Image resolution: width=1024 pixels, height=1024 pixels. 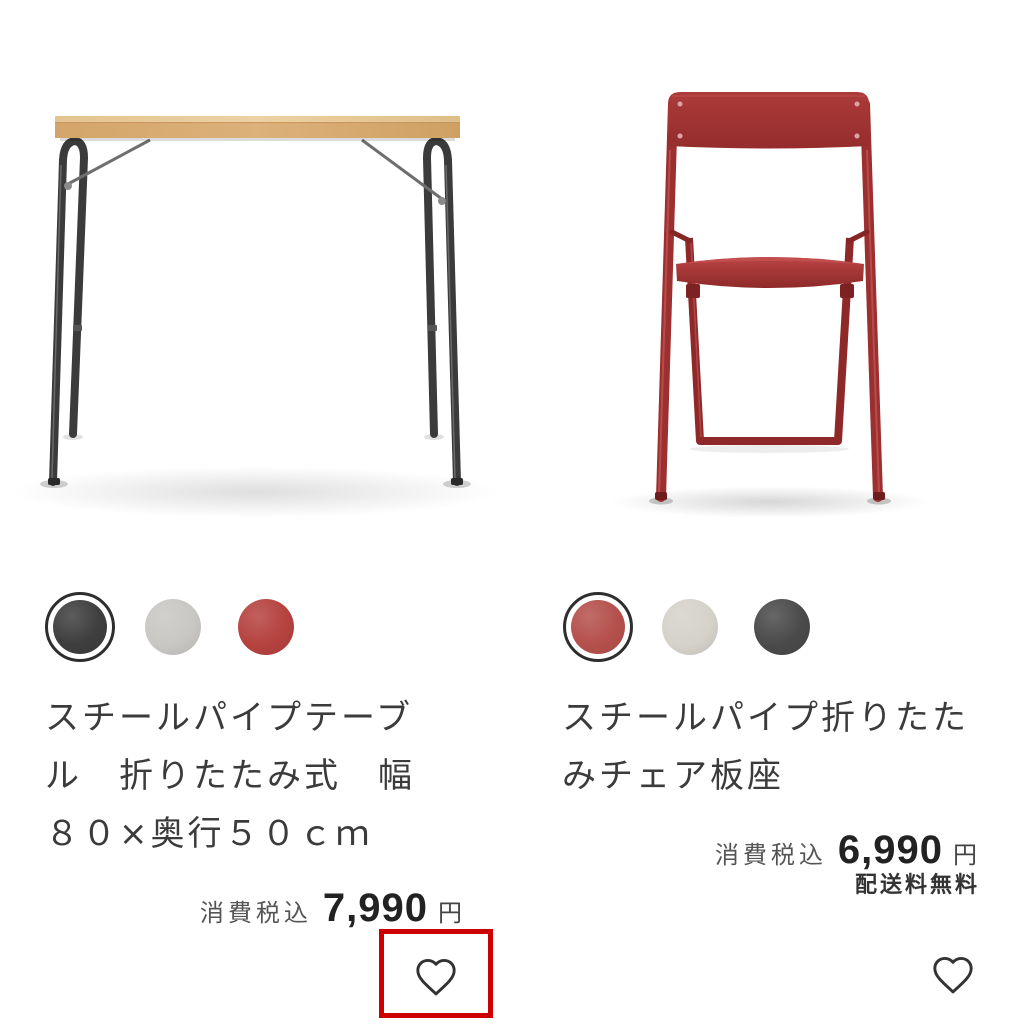 I want to click on price-value: 6,990, so click(x=890, y=850).